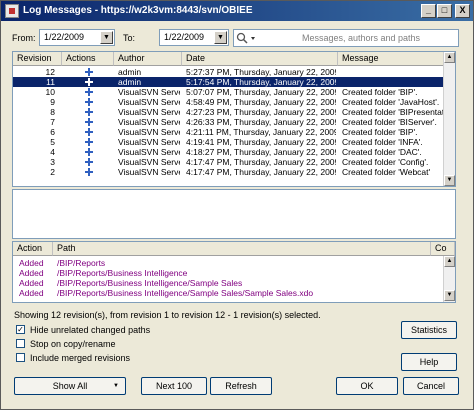 This screenshot has height=410, width=474. I want to click on to-date-value: 1/22/2009, so click(184, 37).